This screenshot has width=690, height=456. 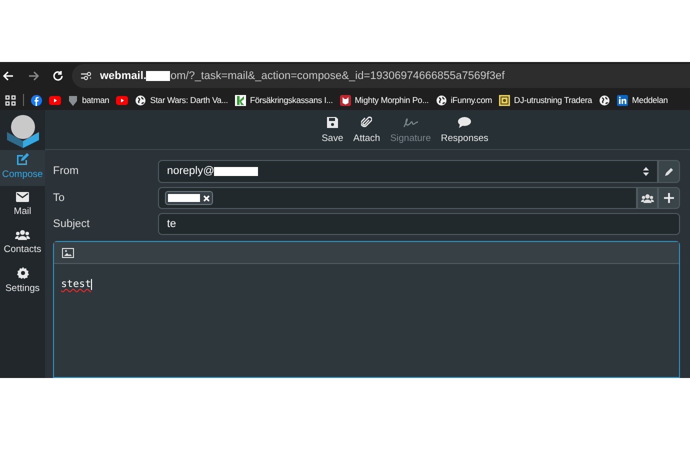 I want to click on address-bar: webmail. om/?_task=mail&_action=compose&_id=19306974666855a7569f3ef, so click(x=381, y=76).